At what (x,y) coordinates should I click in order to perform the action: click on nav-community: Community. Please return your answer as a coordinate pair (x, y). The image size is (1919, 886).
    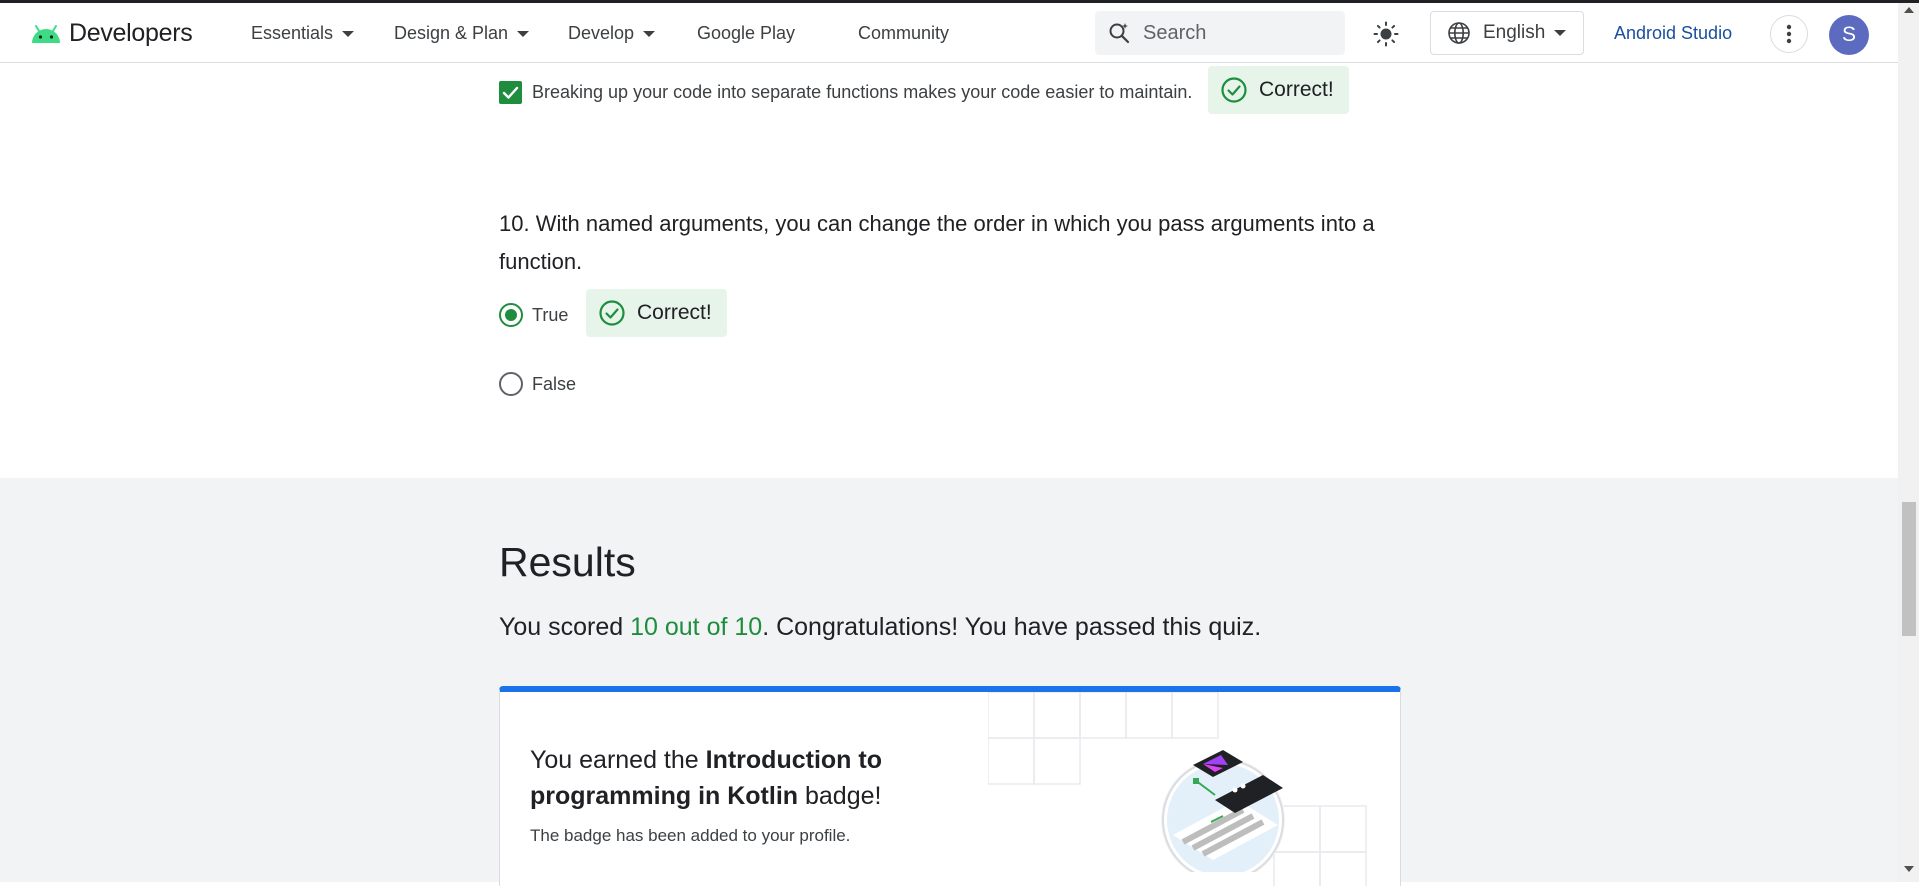
    Looking at the image, I should click on (903, 33).